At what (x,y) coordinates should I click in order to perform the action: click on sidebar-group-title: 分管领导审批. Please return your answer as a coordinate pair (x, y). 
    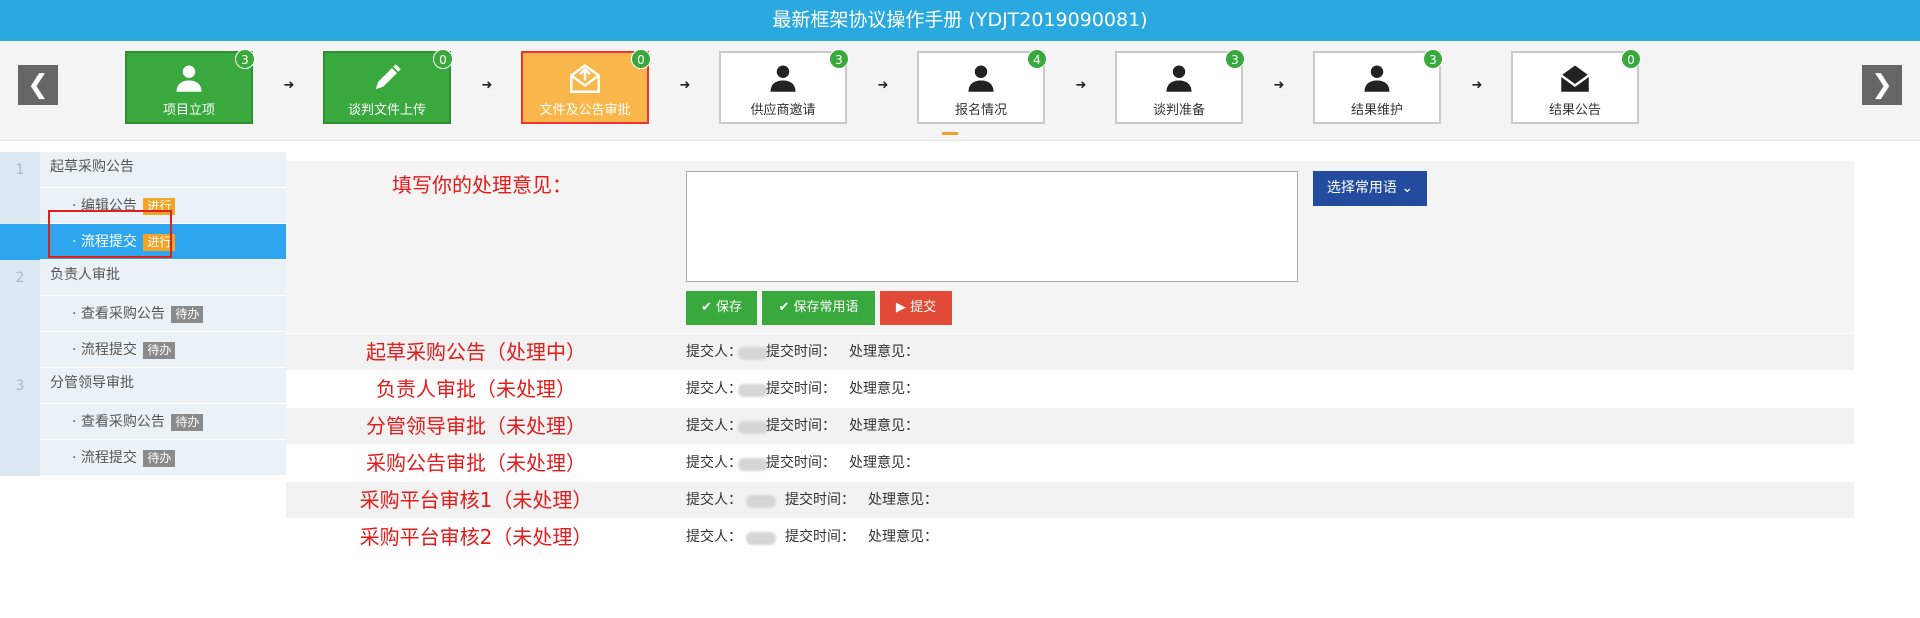
    Looking at the image, I should click on (92, 383).